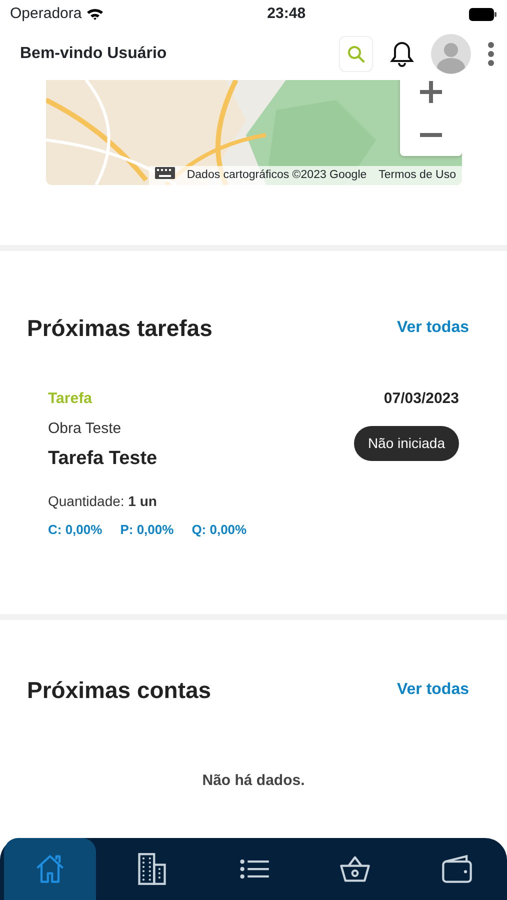 The height and width of the screenshot is (900, 507). What do you see at coordinates (95, 14) in the screenshot?
I see `wifi-icon` at bounding box center [95, 14].